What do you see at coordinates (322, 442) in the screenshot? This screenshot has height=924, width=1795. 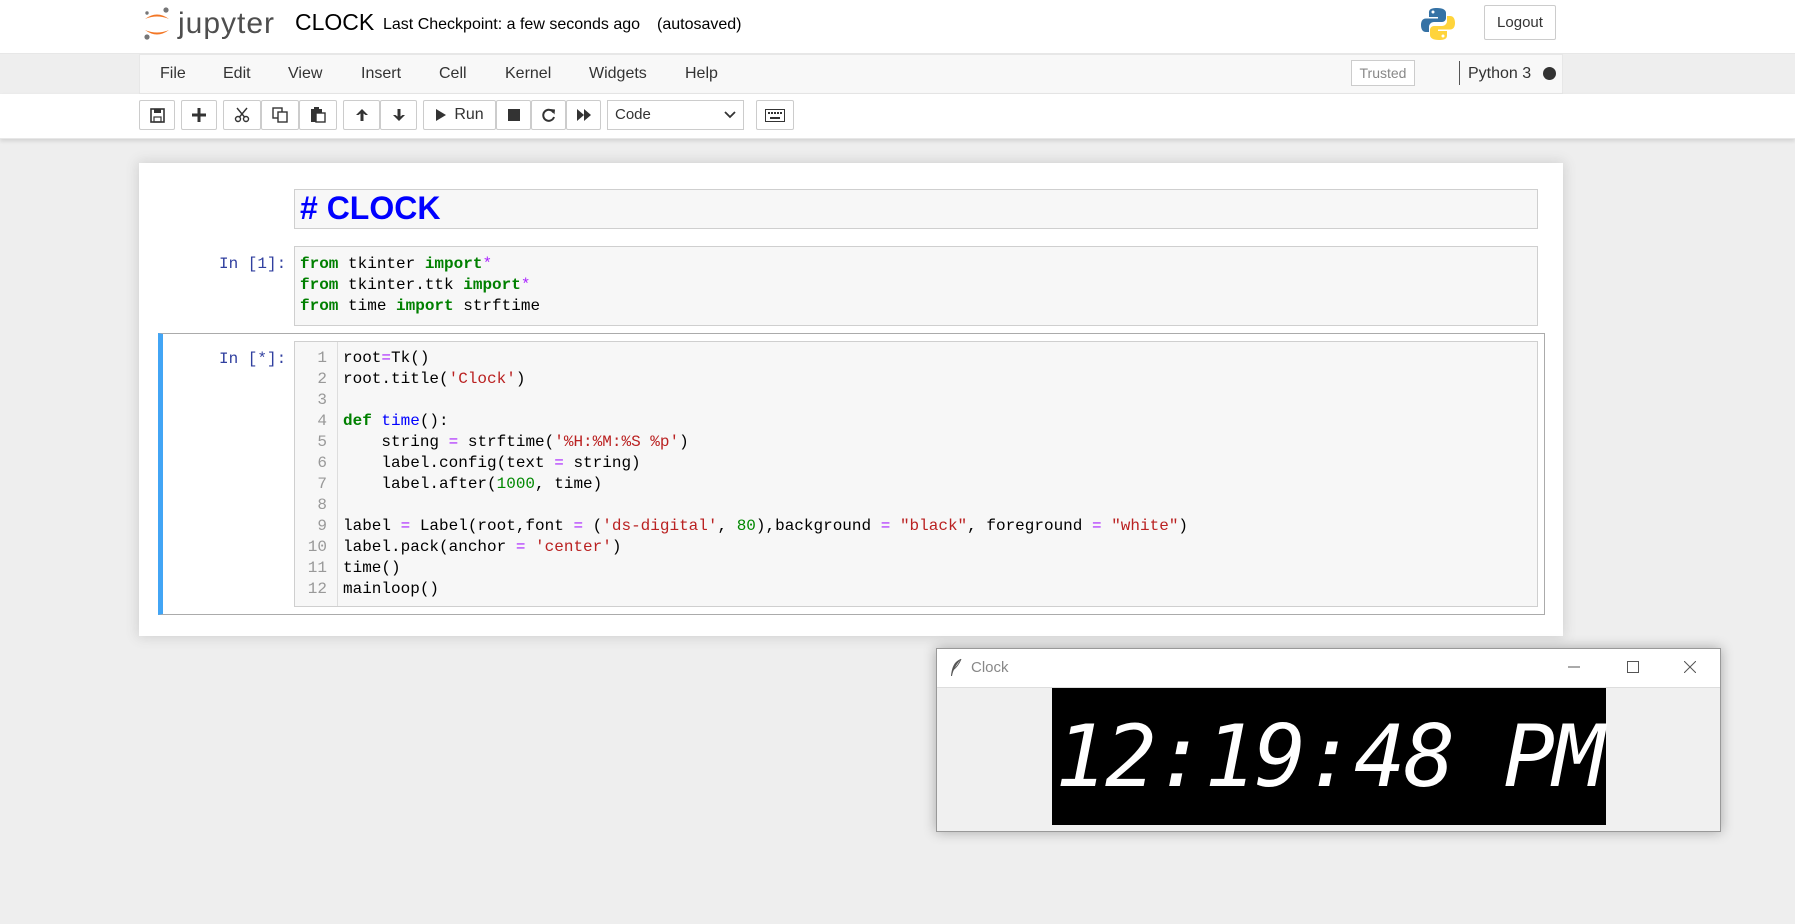 I see `line-number: 5` at bounding box center [322, 442].